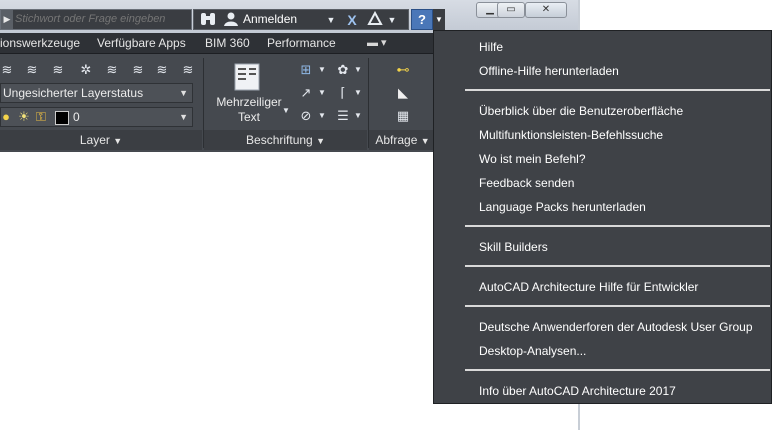 Image resolution: width=775 pixels, height=430 pixels. I want to click on table-icon: ⊘, so click(306, 116).